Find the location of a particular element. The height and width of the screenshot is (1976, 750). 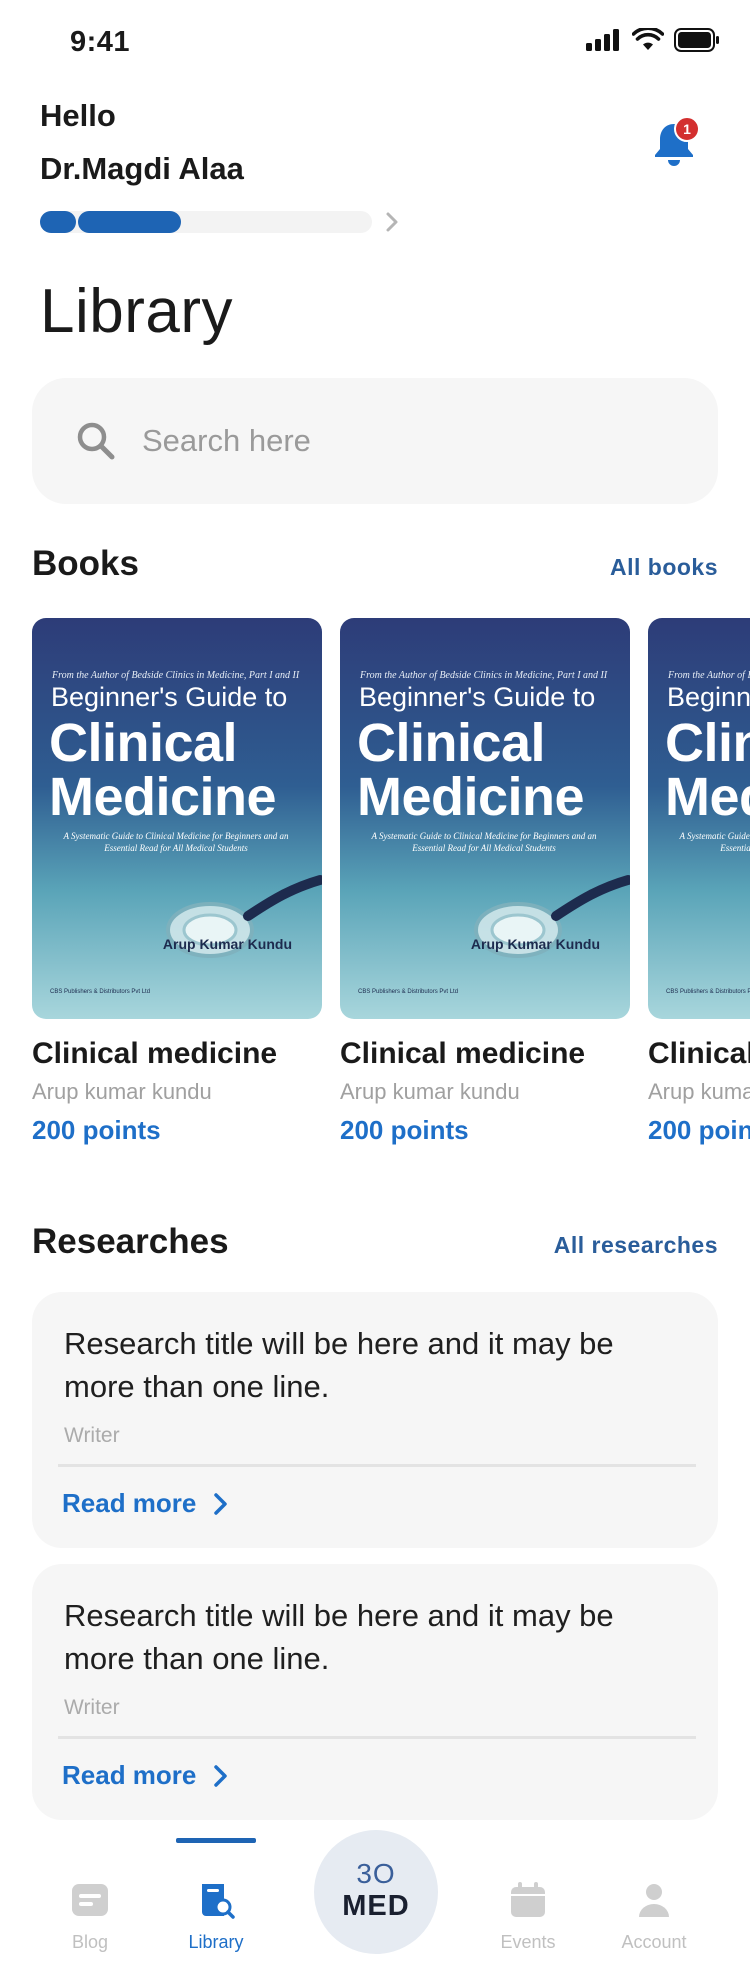

nav-label-blog: Blog is located at coordinates (90, 1942).